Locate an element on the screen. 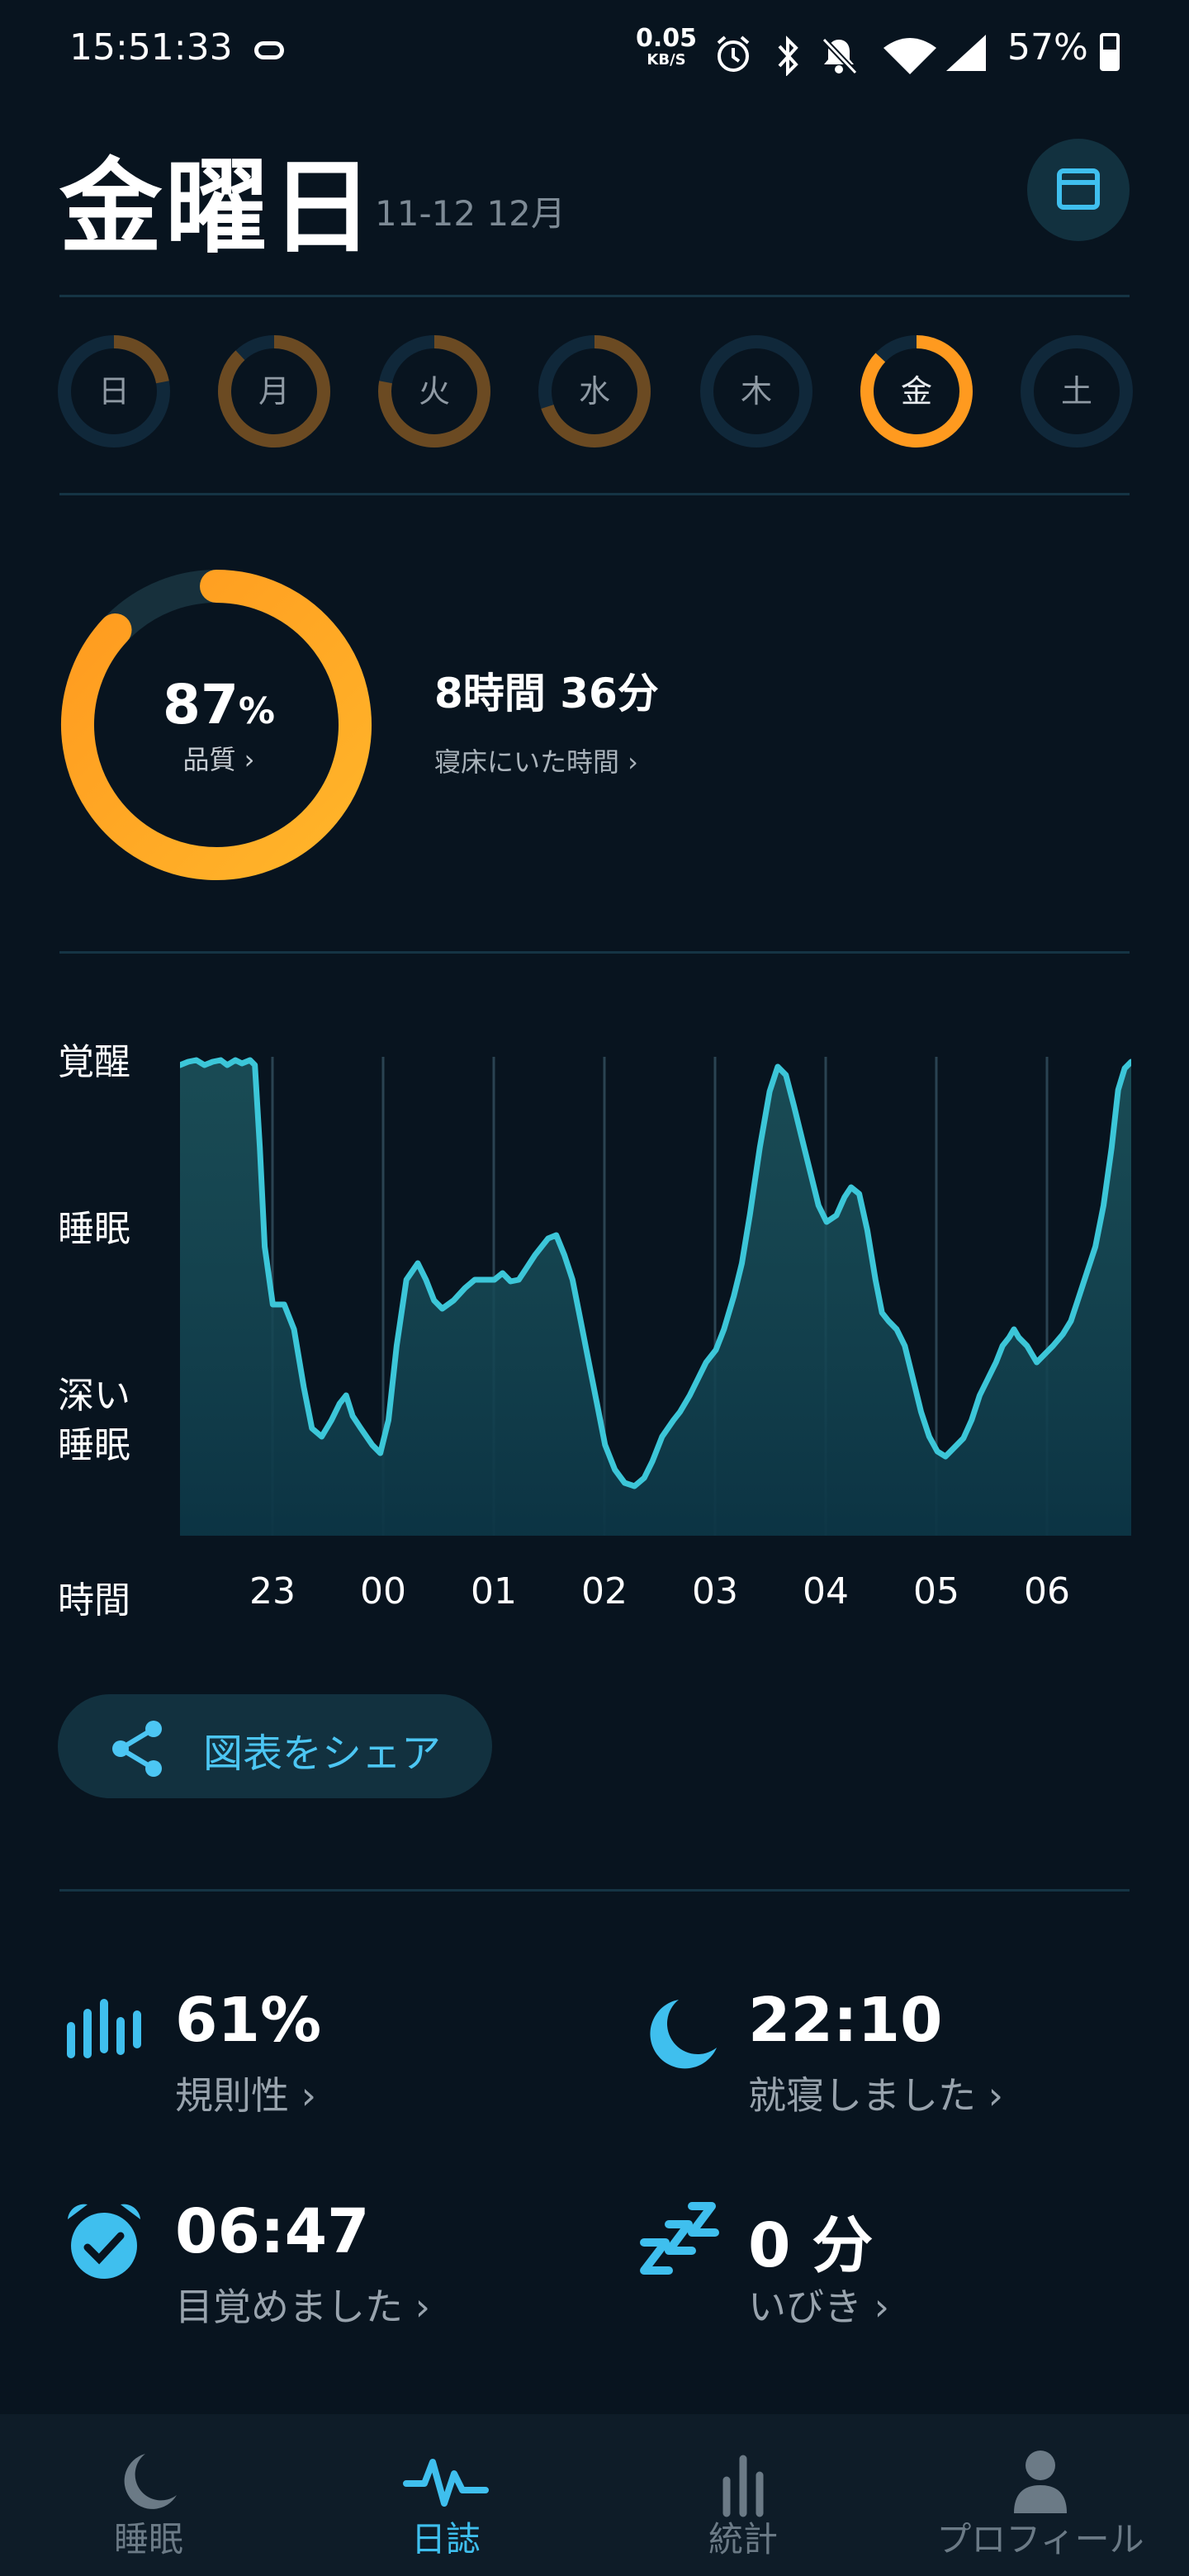 The width and height of the screenshot is (1189, 2576). network-speed: 0.05 KB/S is located at coordinates (666, 48).